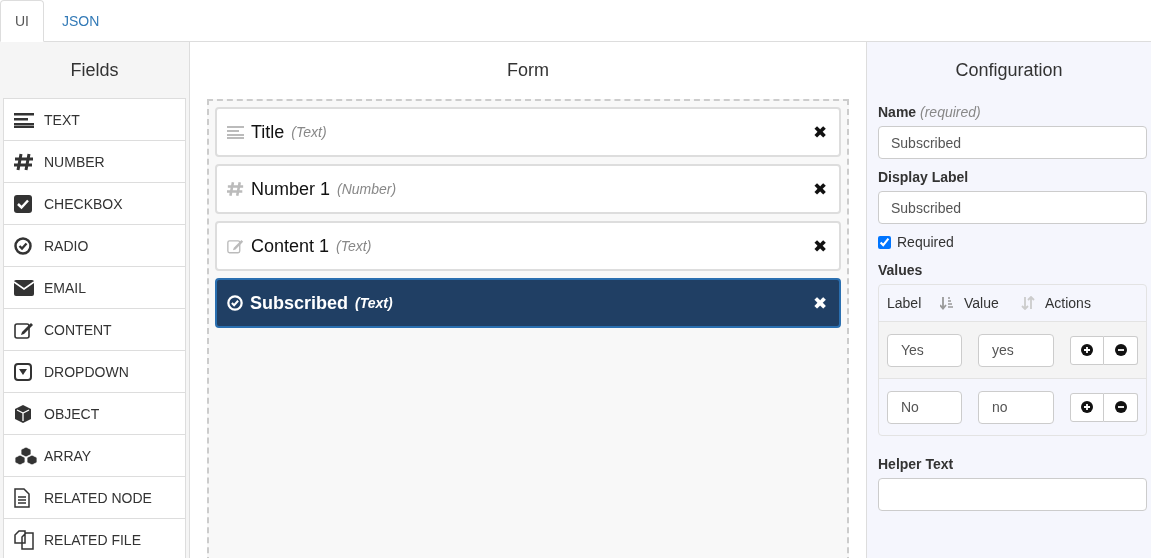  What do you see at coordinates (923, 177) in the screenshot?
I see `field-label: Display Label` at bounding box center [923, 177].